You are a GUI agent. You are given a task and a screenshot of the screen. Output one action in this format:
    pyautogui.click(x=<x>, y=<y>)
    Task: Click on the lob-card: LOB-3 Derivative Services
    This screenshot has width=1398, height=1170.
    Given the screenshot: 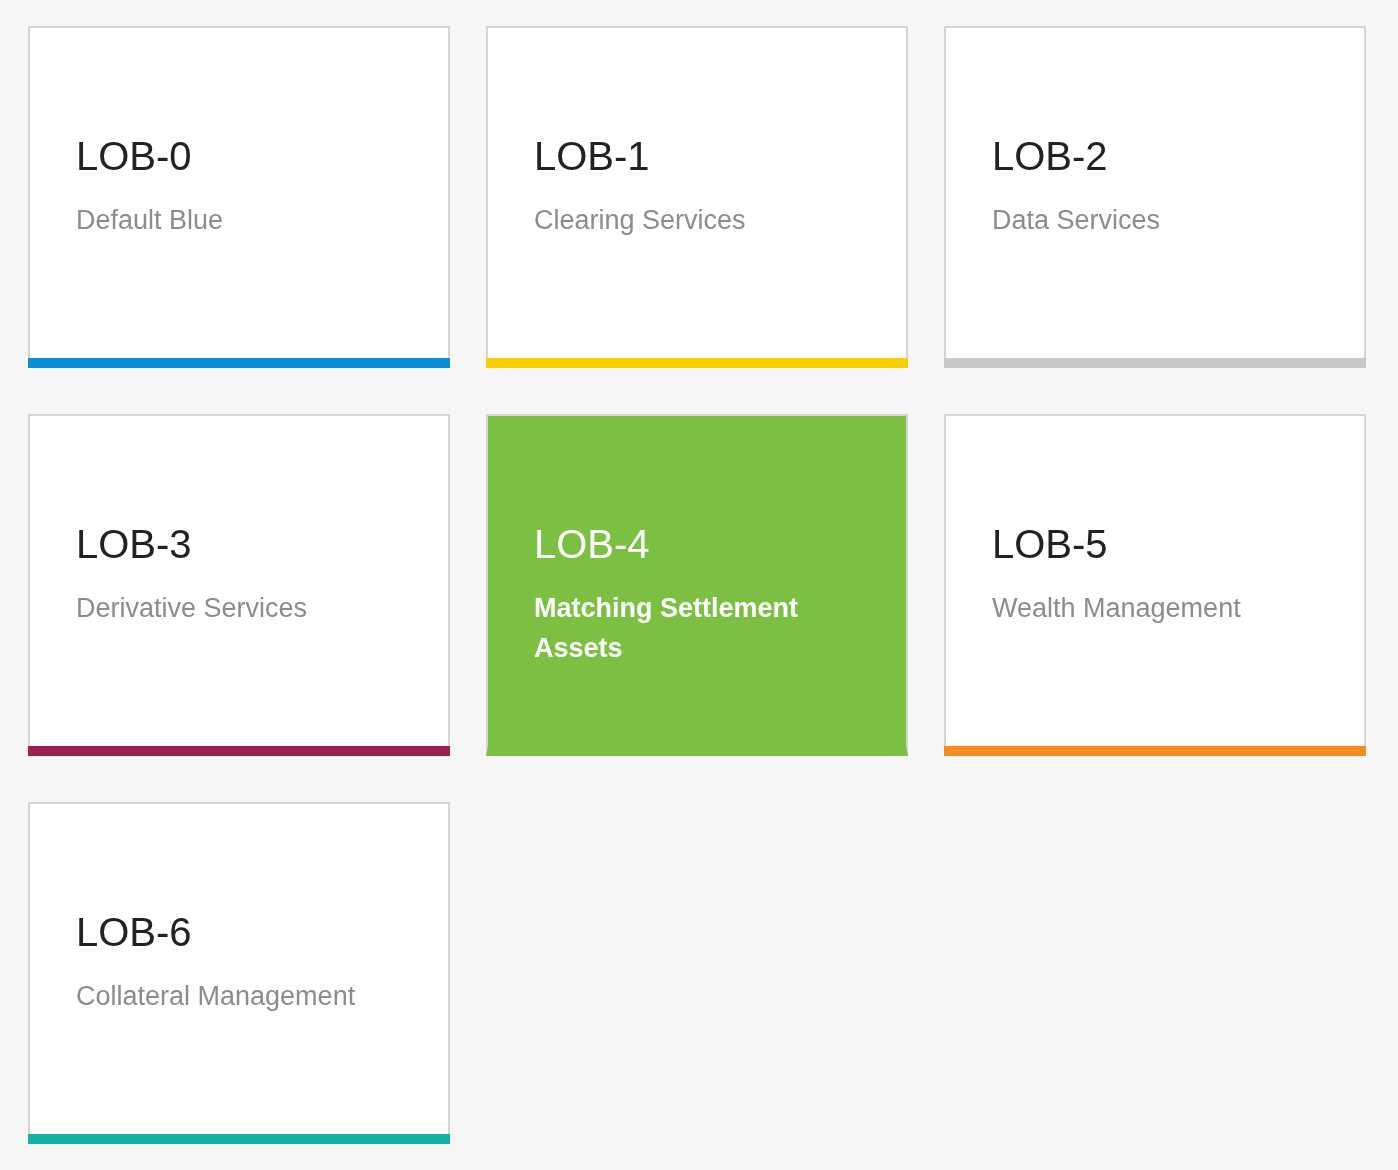 What is the action you would take?
    pyautogui.click(x=239, y=585)
    